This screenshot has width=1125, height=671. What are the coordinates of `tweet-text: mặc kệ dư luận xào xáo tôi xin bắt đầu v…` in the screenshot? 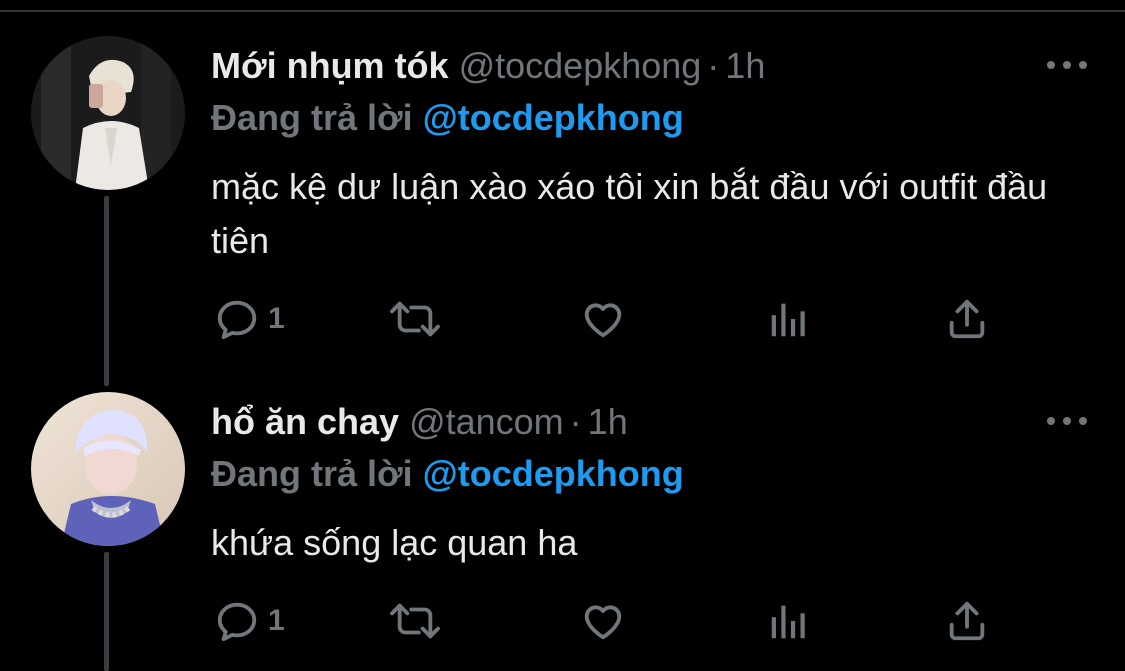 It's located at (629, 213).